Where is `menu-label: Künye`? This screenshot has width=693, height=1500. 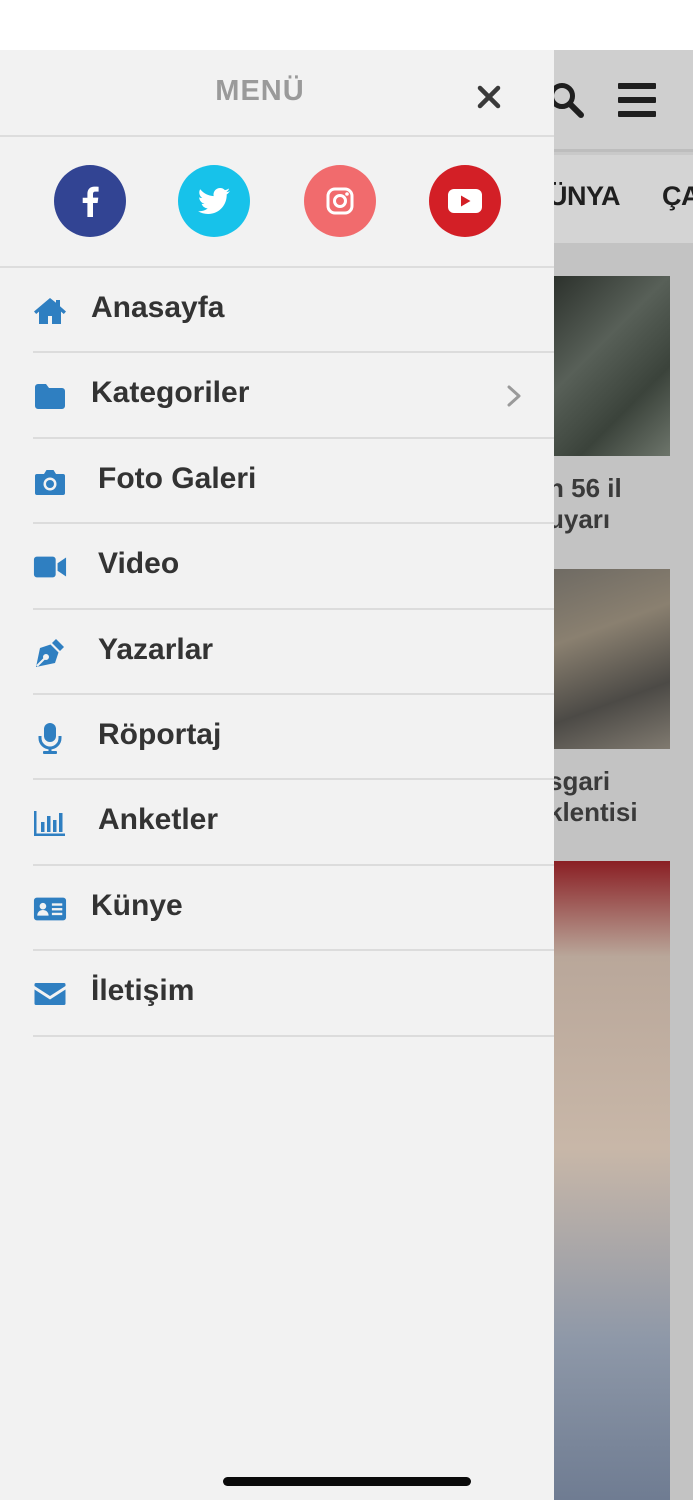
menu-label: Künye is located at coordinates (137, 905).